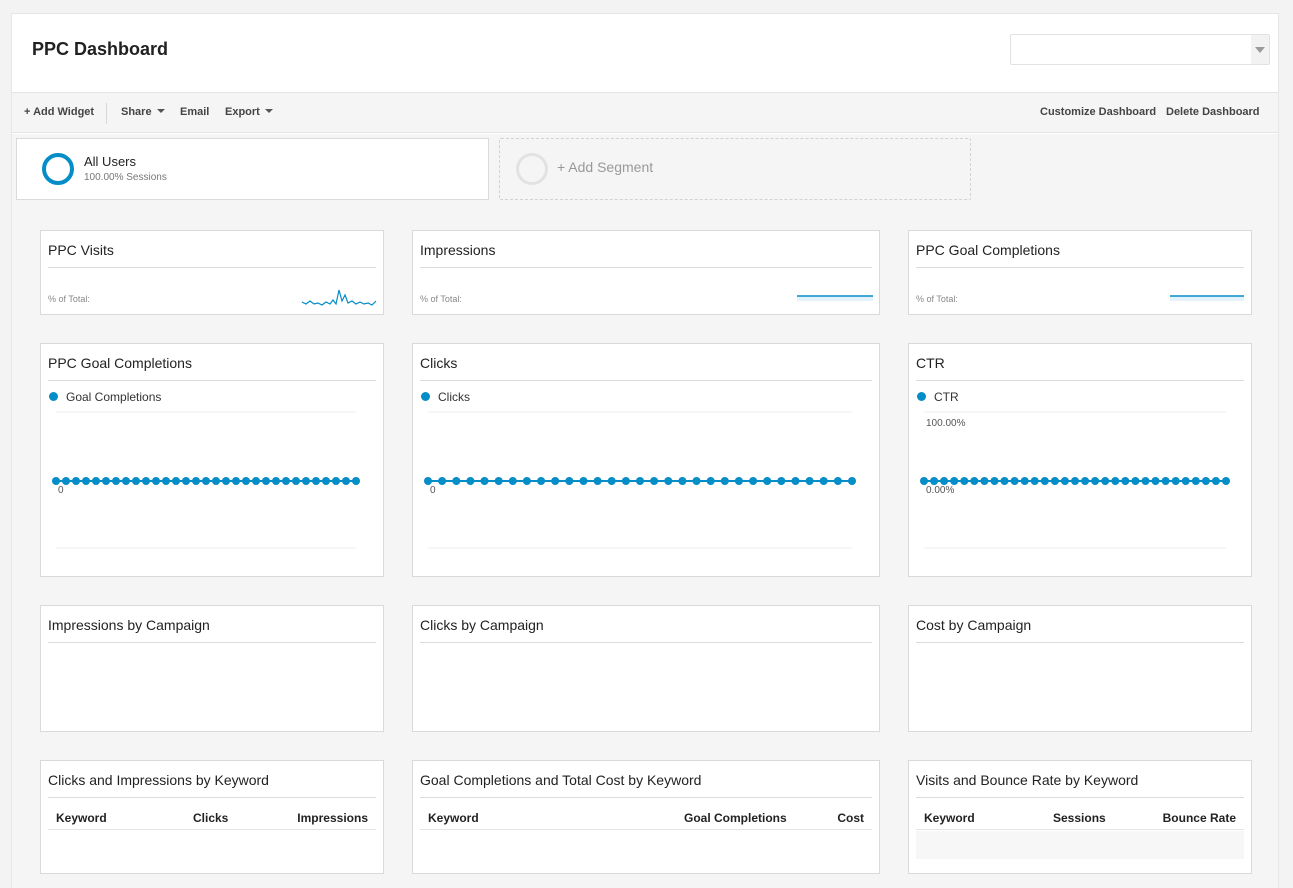  I want to click on chart-legend: Goal Completions, so click(105, 397).